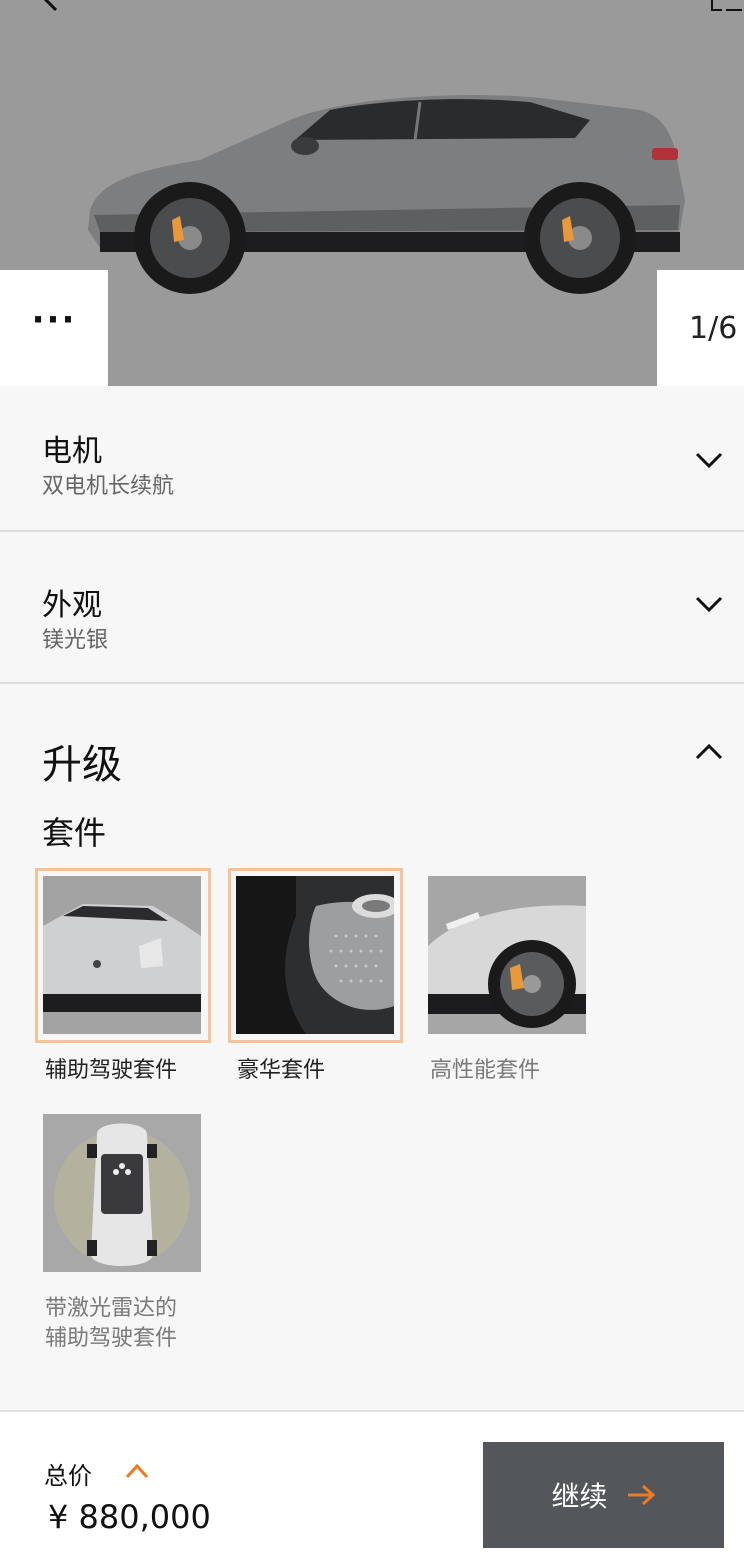 The height and width of the screenshot is (1566, 744). I want to click on continue-label: 继续, so click(579, 1496).